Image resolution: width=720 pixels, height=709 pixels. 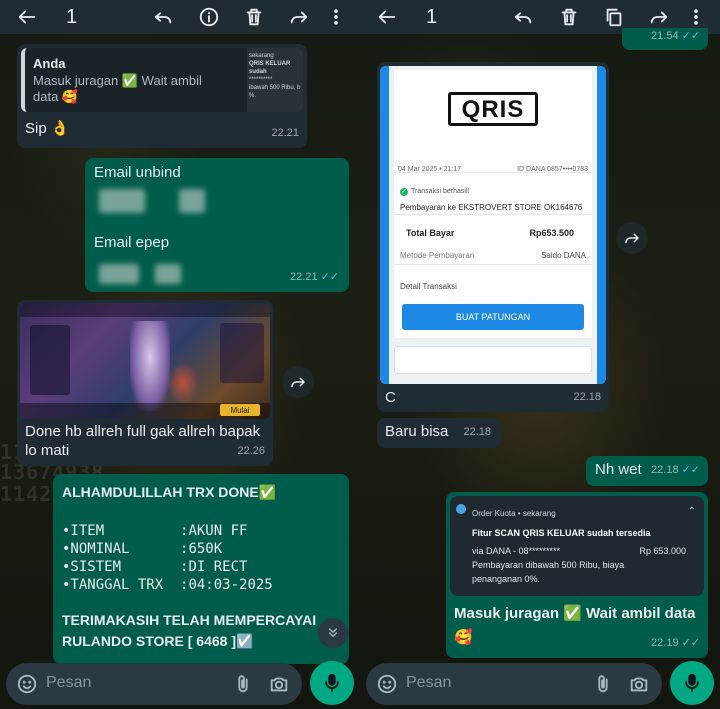 What do you see at coordinates (390, 397) in the screenshot?
I see `message-text: C` at bounding box center [390, 397].